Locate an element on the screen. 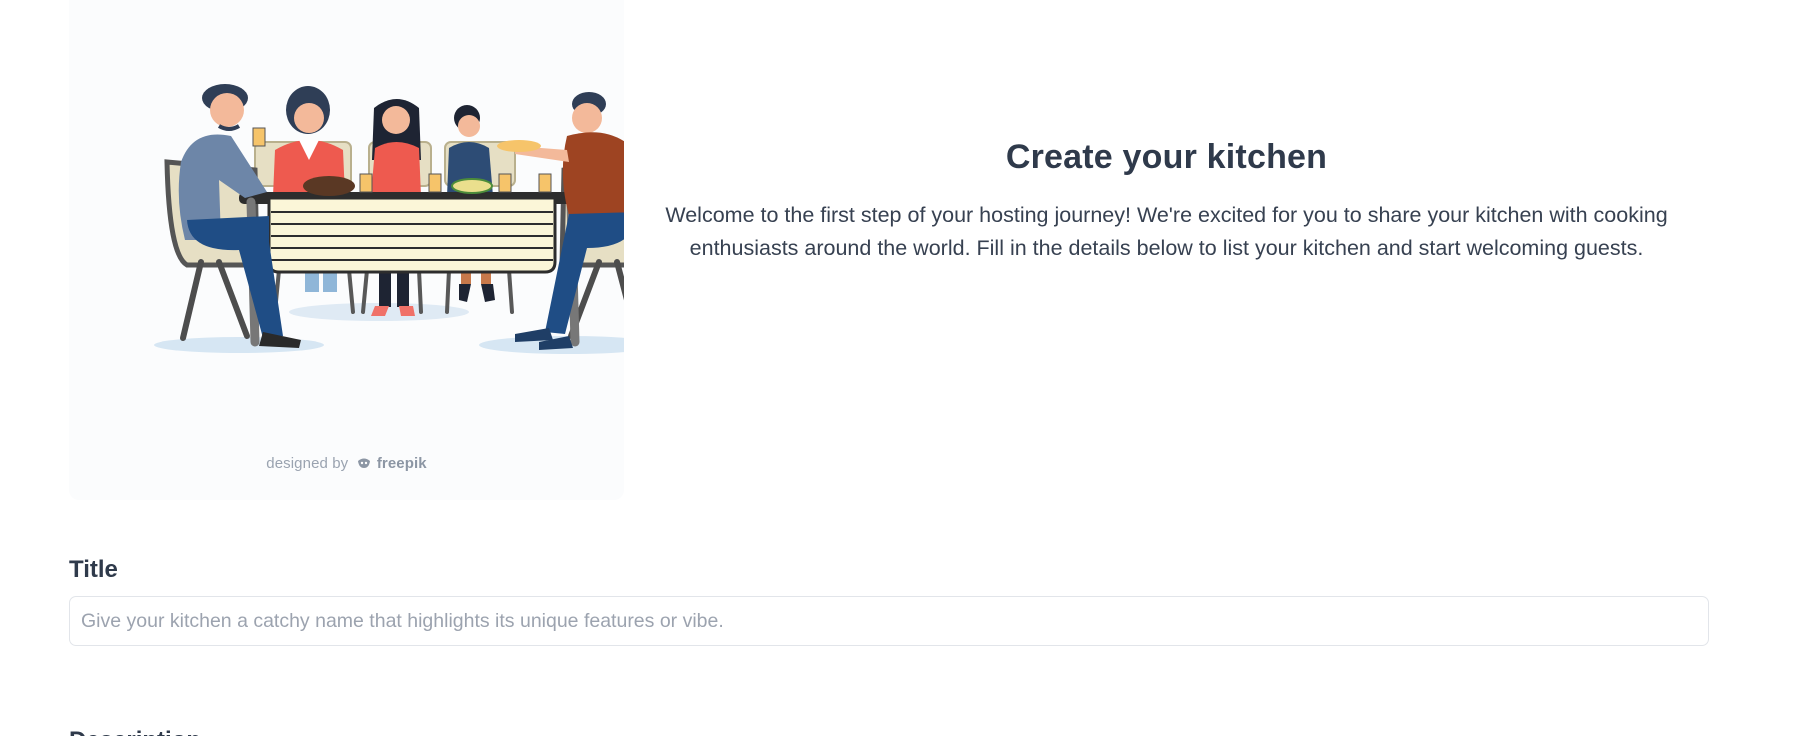  description-label: Description is located at coordinates (135, 731).